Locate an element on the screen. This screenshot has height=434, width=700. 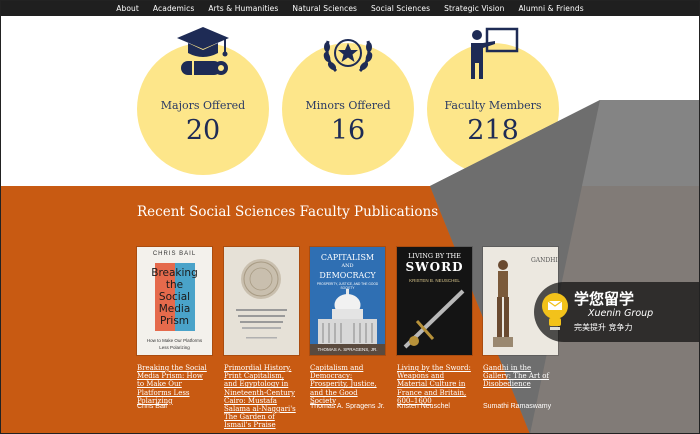
book-cover is located at coordinates (261, 301).